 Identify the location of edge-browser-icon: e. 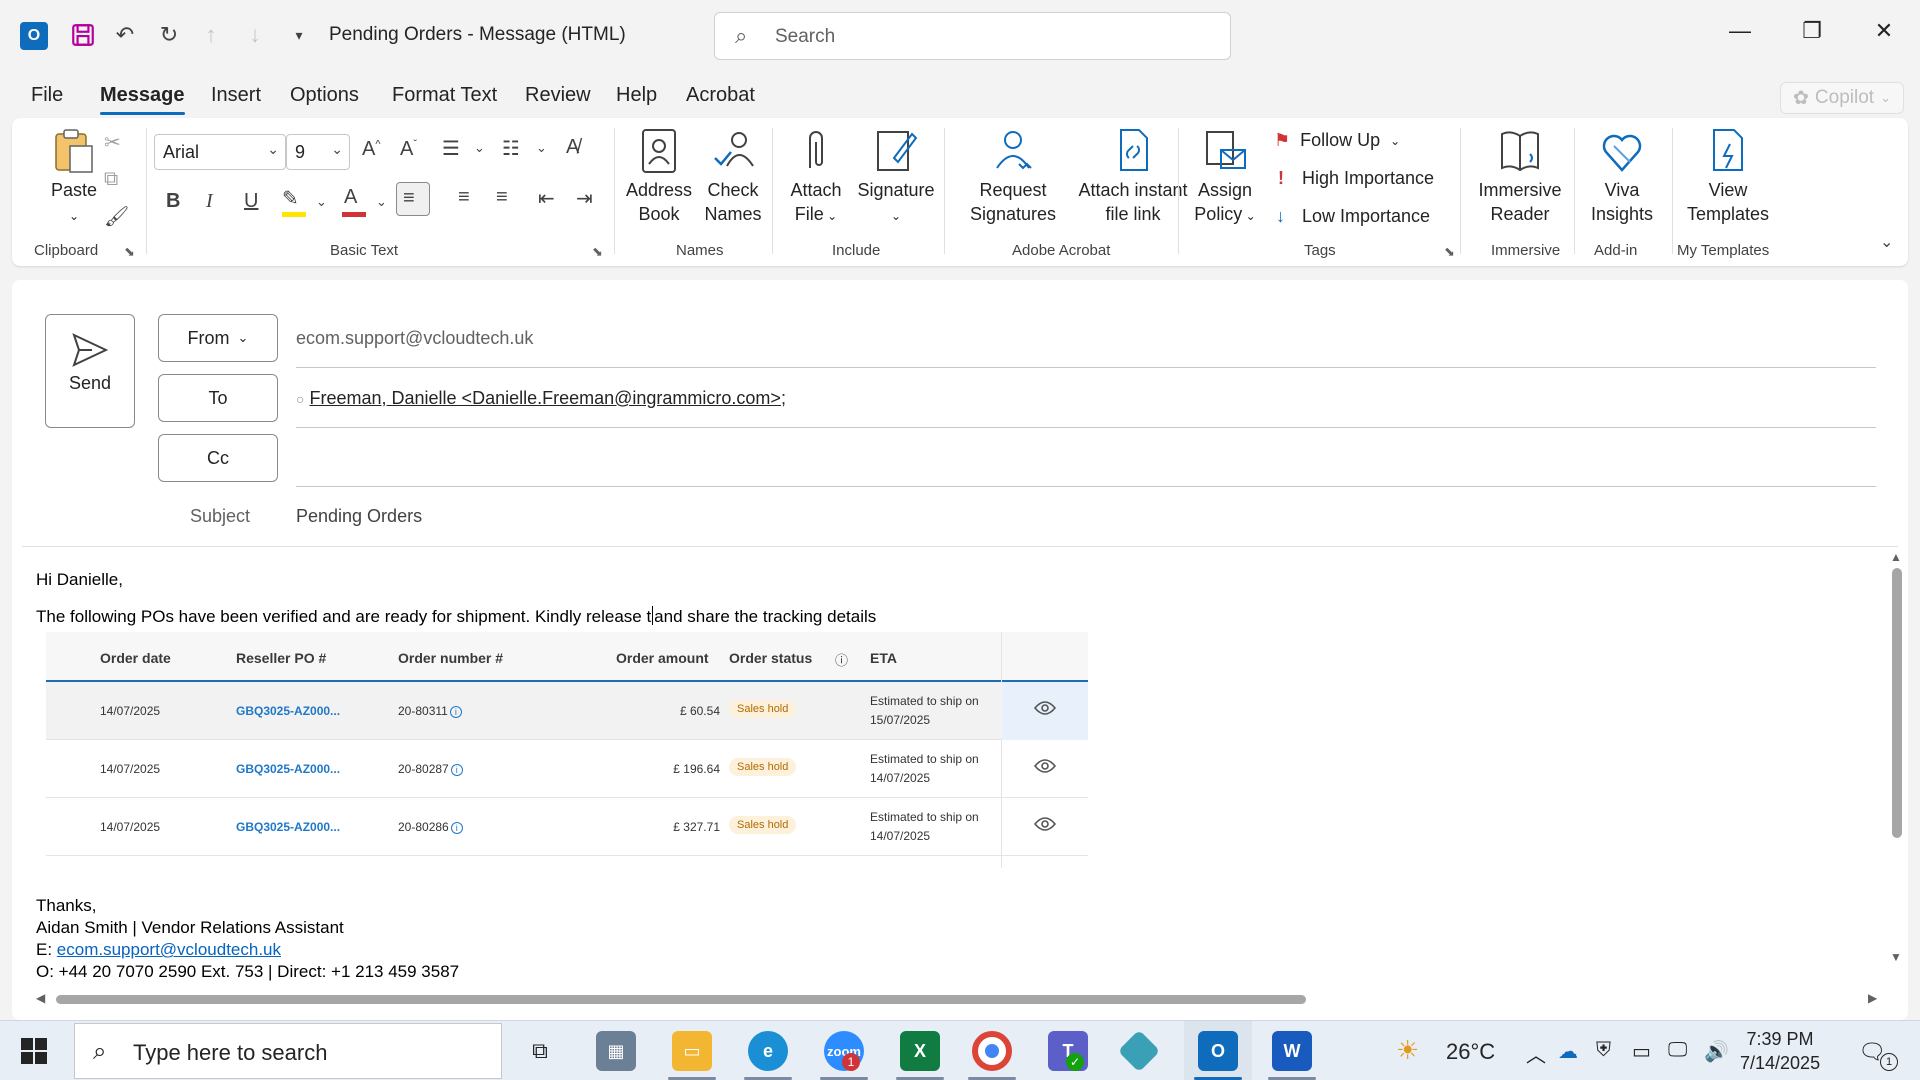
(768, 1051).